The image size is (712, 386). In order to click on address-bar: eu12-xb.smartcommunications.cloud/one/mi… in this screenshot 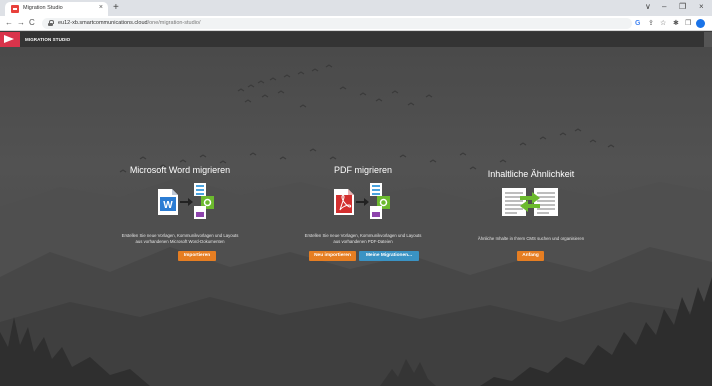, I will do `click(337, 23)`.